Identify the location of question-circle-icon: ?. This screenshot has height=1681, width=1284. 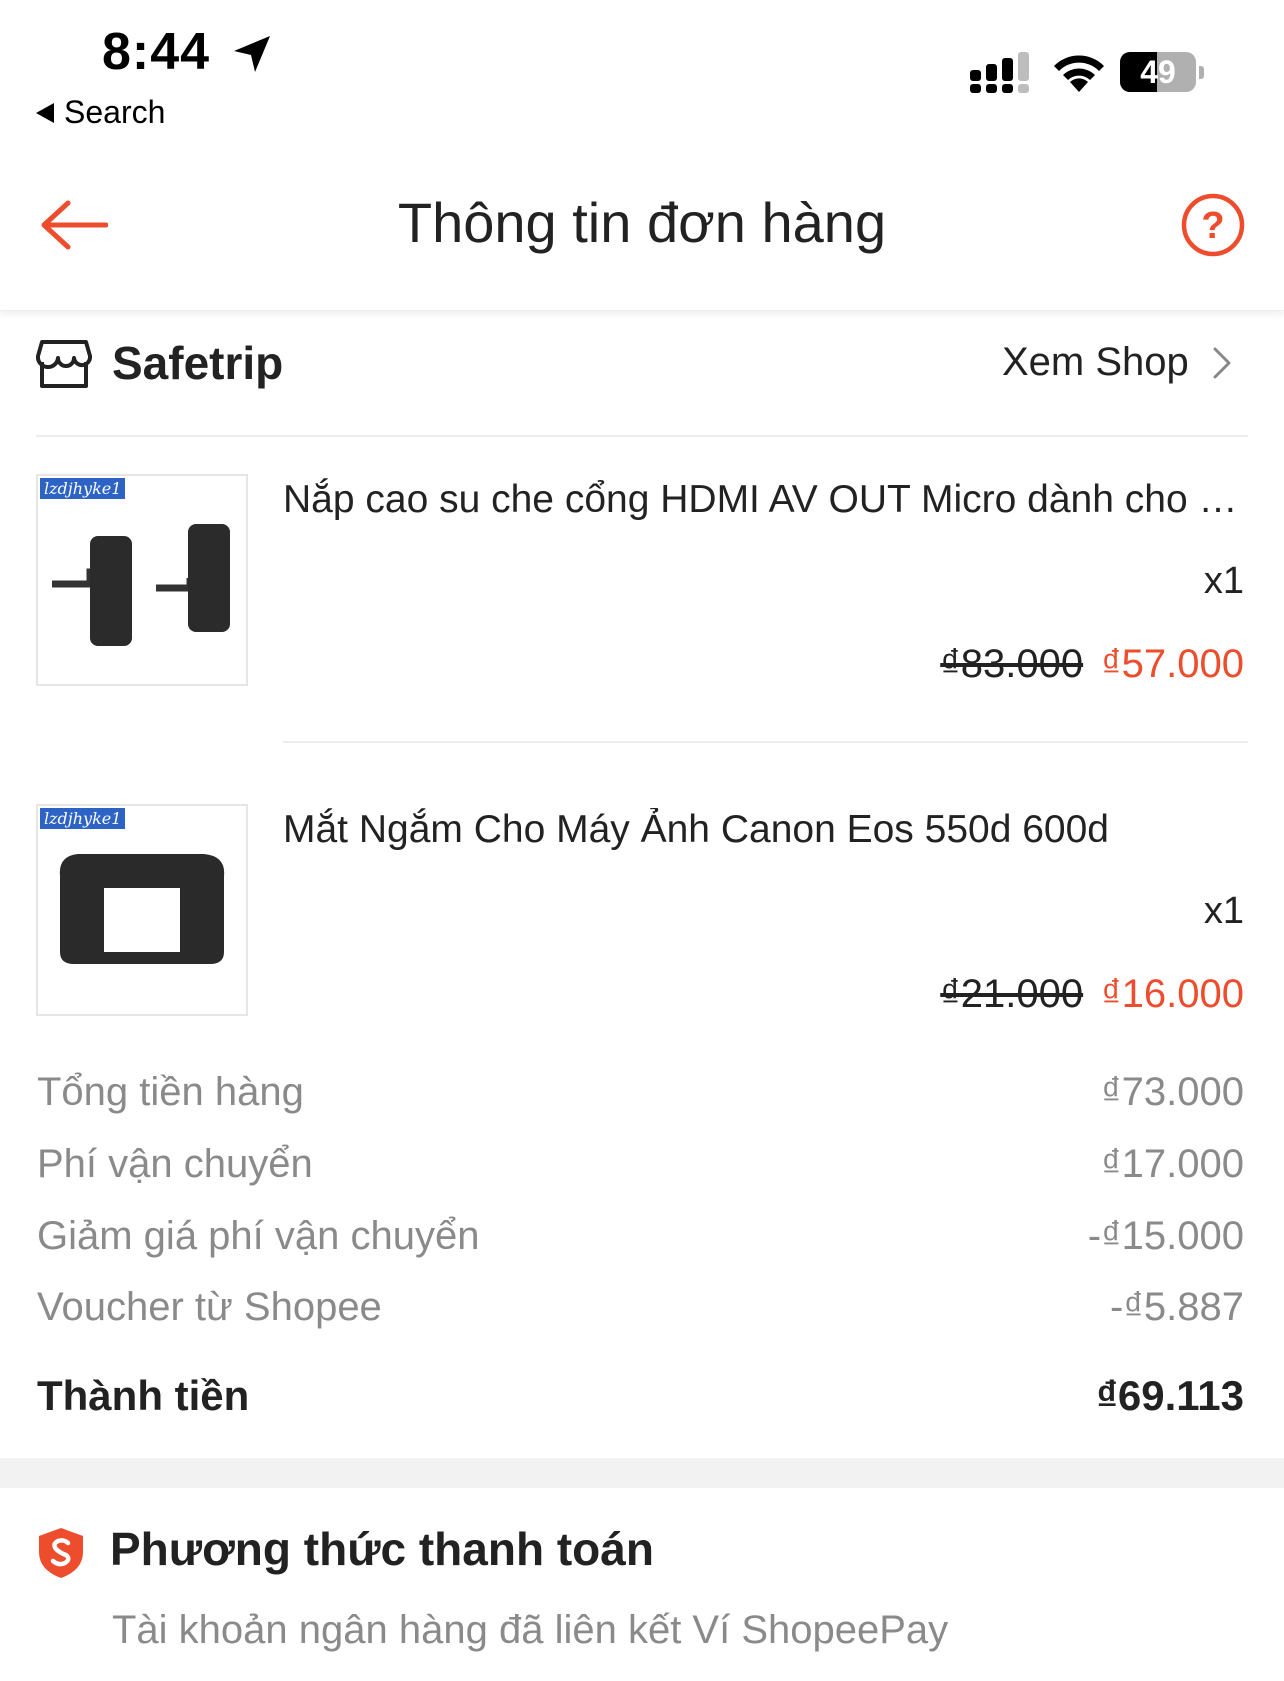
(1213, 225).